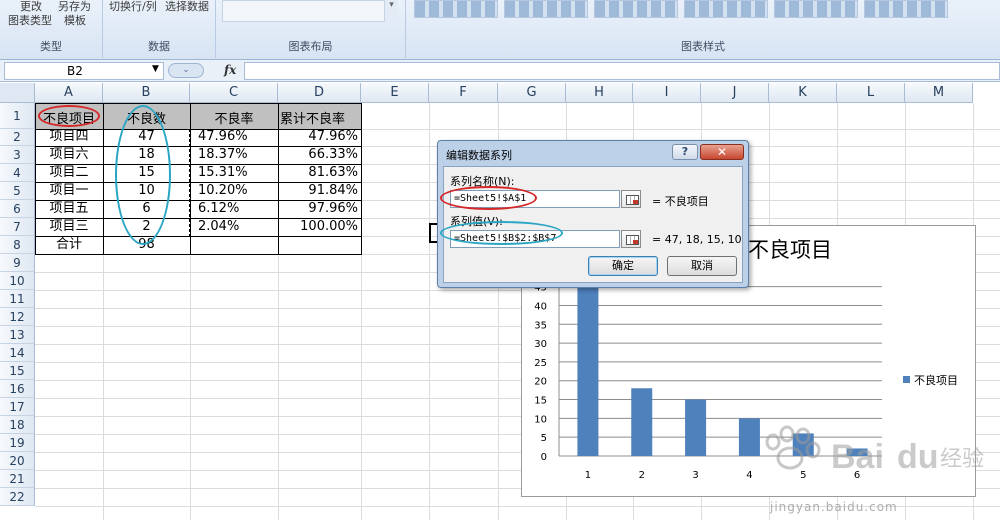  I want to click on row-header: 5, so click(17, 191).